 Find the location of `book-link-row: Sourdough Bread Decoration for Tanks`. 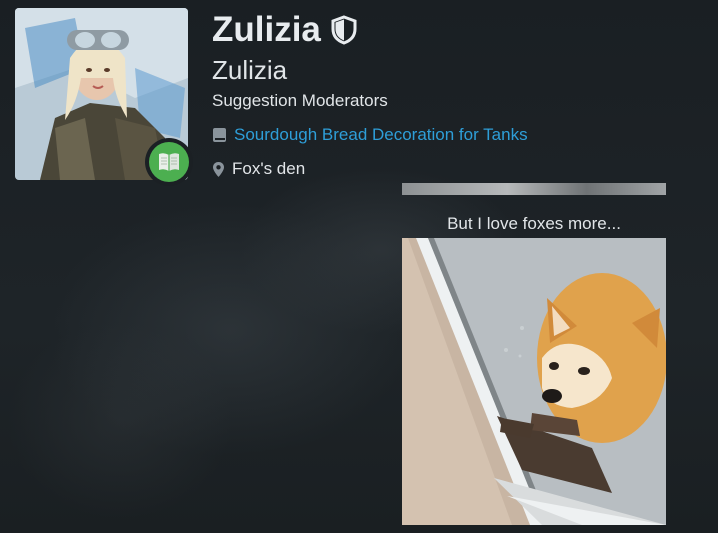

book-link-row: Sourdough Bread Decoration for Tanks is located at coordinates (370, 135).